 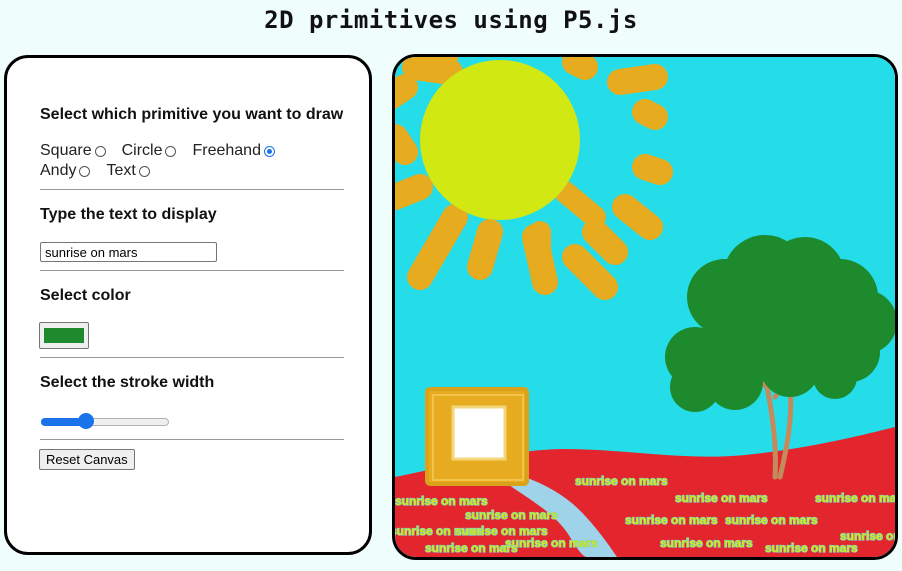 I want to click on display-text-input, so click(x=128, y=252).